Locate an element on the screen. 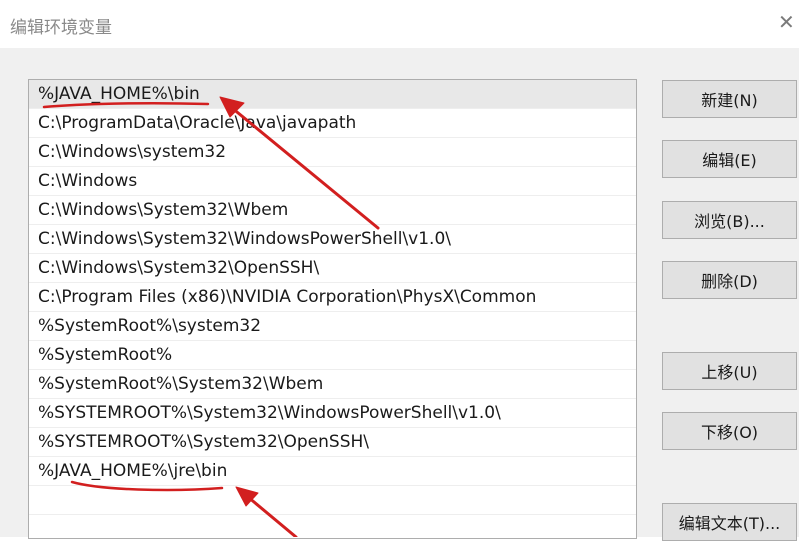 This screenshot has height=541, width=799. window-title: 编辑环境变量 is located at coordinates (61, 28).